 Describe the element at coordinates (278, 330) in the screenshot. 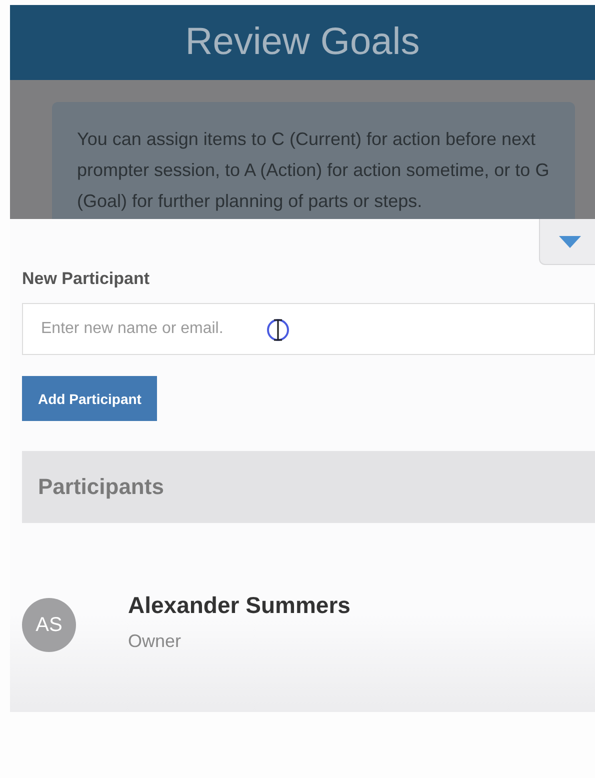

I see `text-cursor-icon` at that location.